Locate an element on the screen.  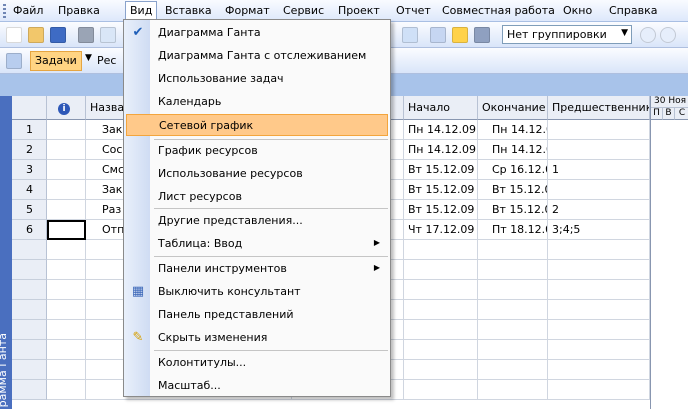
menu-format: Формат is located at coordinates (247, 10).